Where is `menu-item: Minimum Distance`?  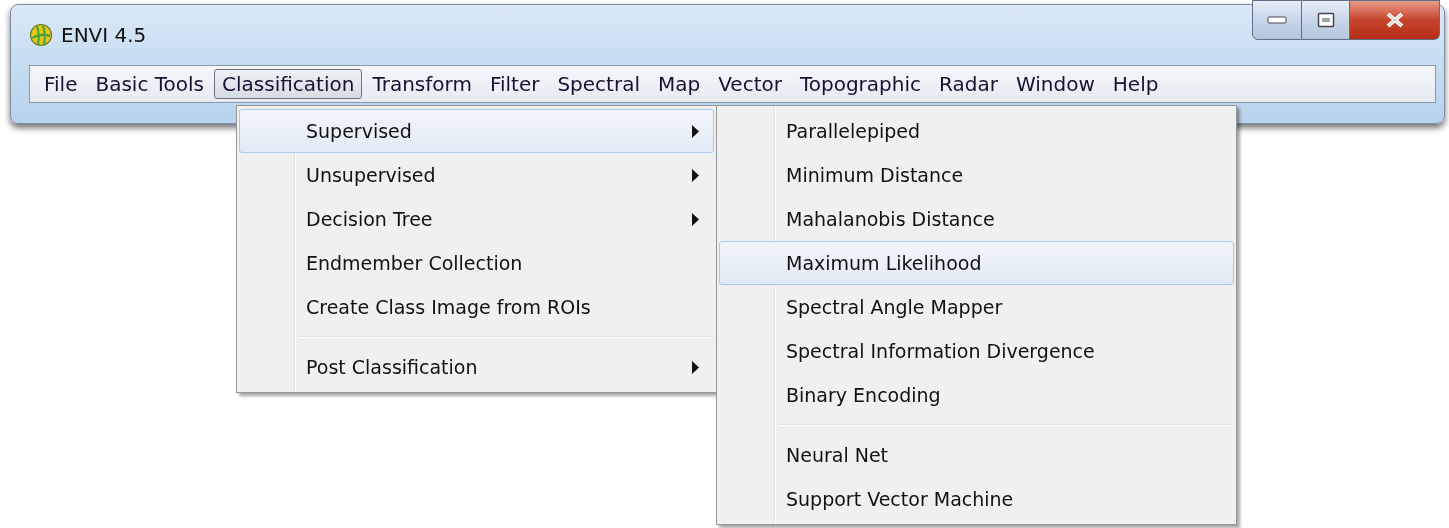
menu-item: Minimum Distance is located at coordinates (976, 175).